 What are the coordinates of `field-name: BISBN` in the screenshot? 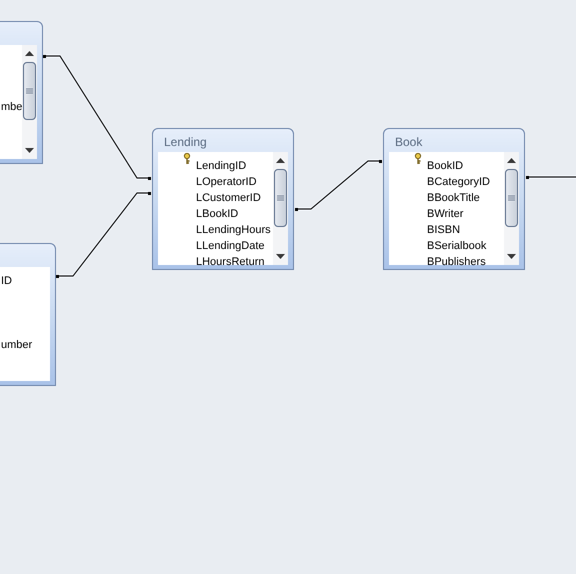 It's located at (443, 230).